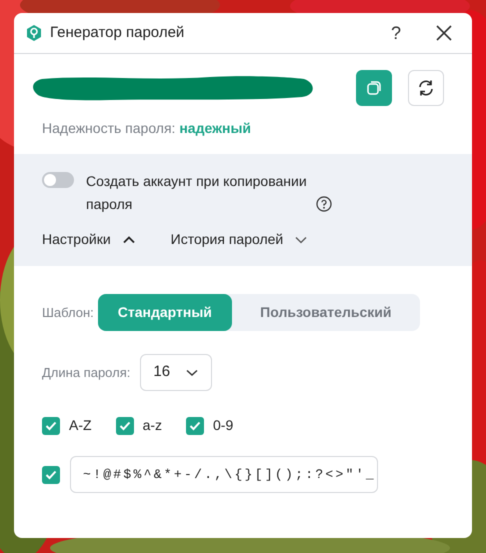 This screenshot has height=553, width=486. I want to click on refresh-icon, so click(426, 88).